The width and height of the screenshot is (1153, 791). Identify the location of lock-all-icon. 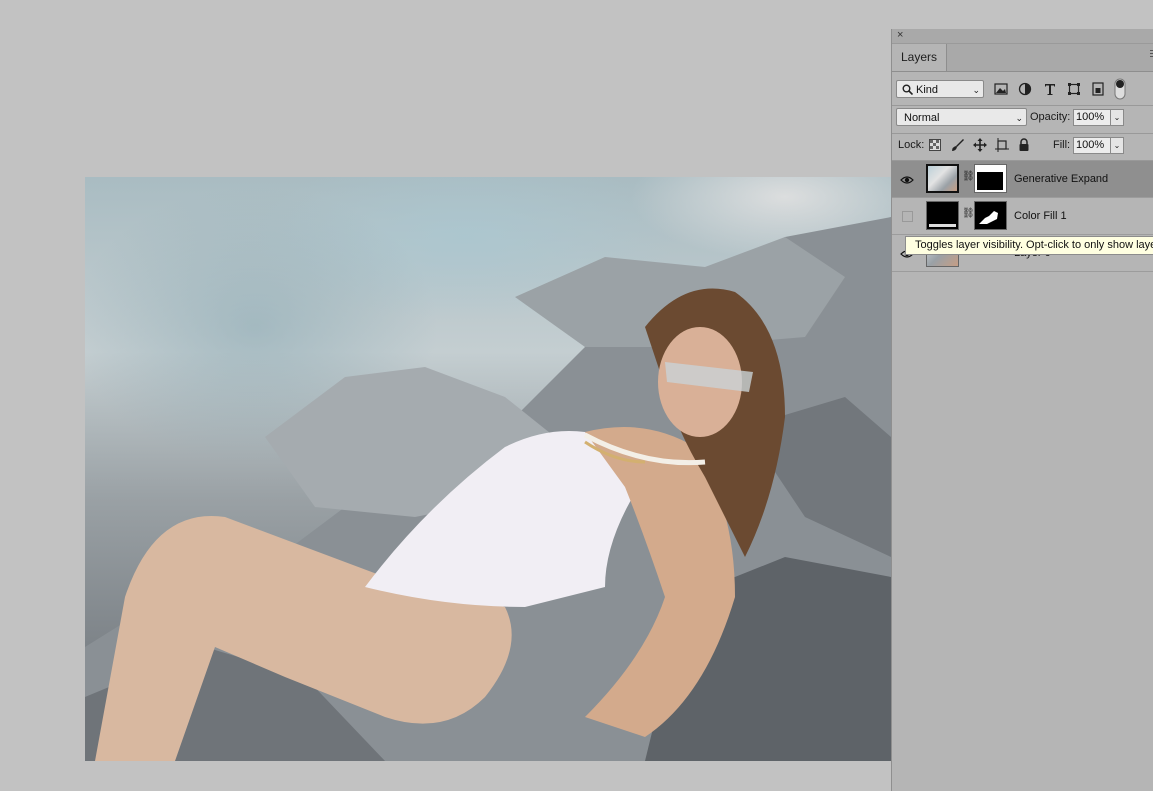
(1024, 145).